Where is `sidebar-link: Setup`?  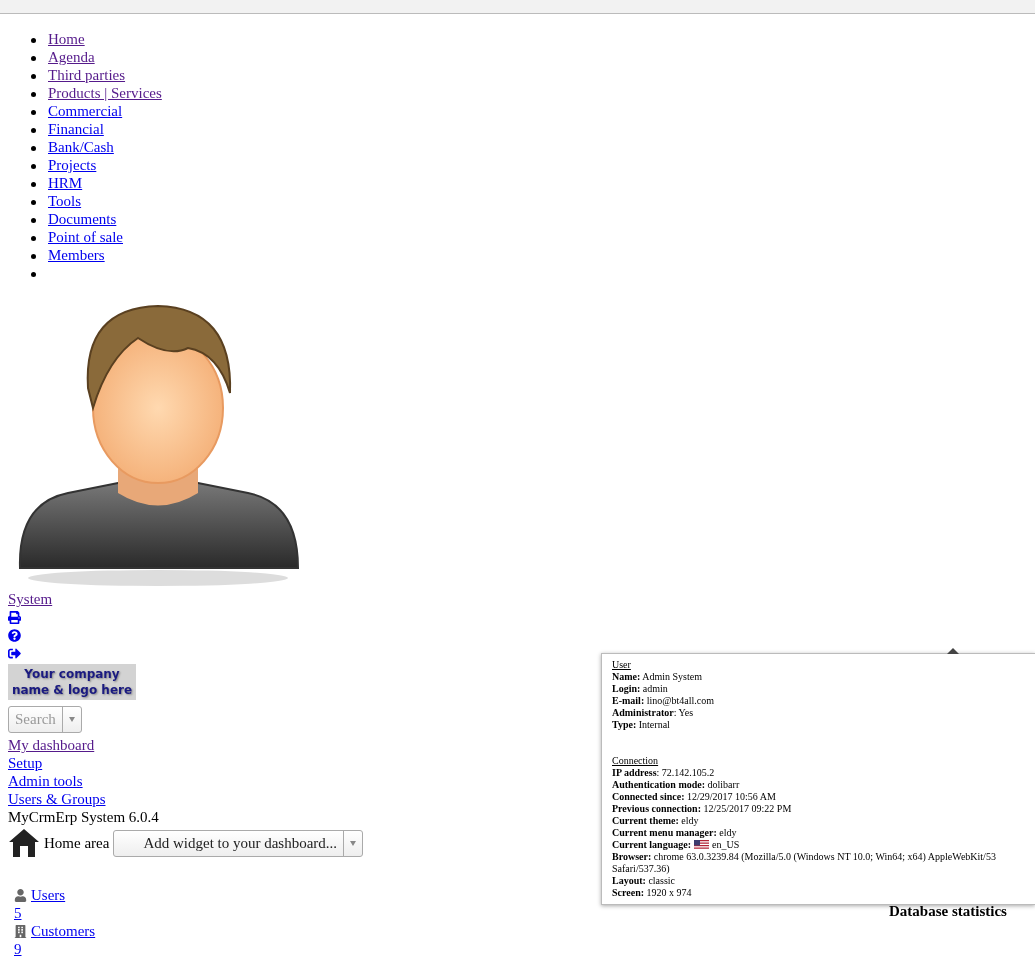 sidebar-link: Setup is located at coordinates (25, 763).